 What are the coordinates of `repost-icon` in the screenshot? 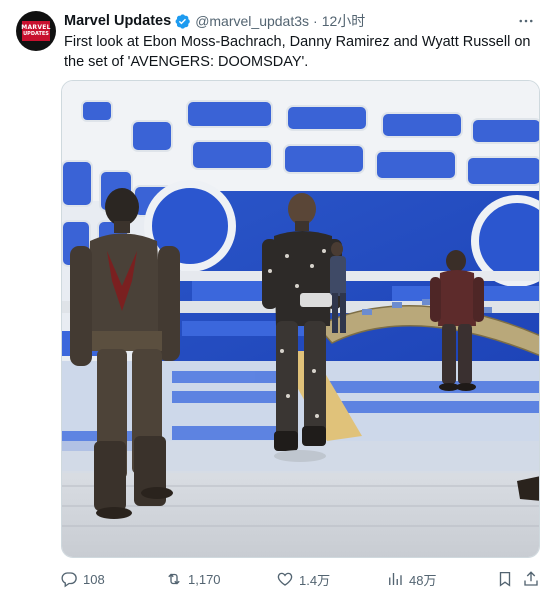 It's located at (174, 579).